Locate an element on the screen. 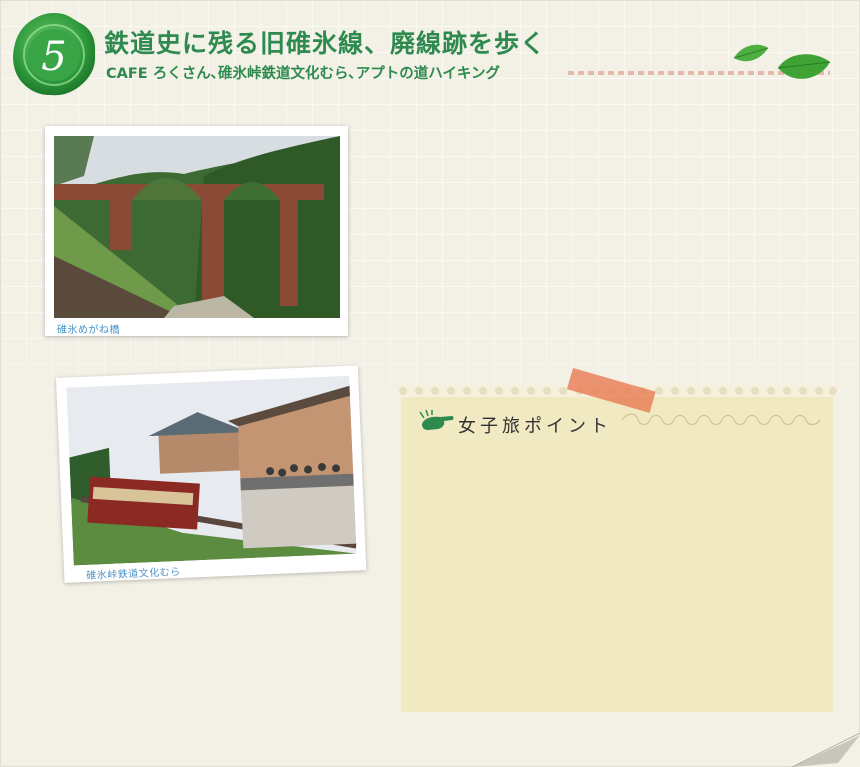 Image resolution: width=860 pixels, height=767 pixels. section-number: 5 is located at coordinates (53, 57).